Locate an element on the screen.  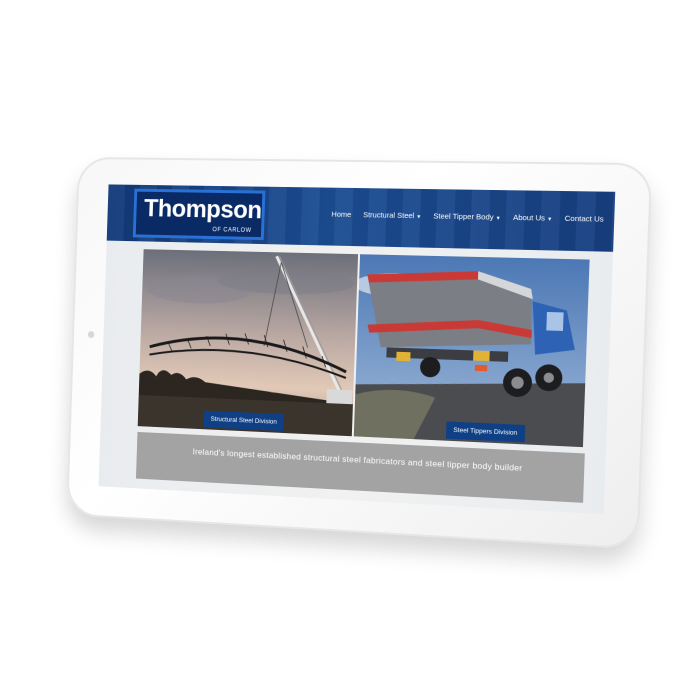
steel-tippers-caption: Steel Tippers Division is located at coordinates (485, 432).